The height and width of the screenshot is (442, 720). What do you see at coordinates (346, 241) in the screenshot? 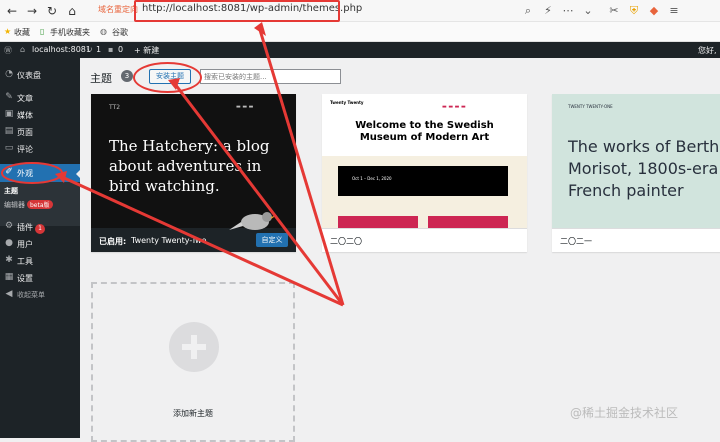
I see `theme-name: 二〇二〇` at bounding box center [346, 241].